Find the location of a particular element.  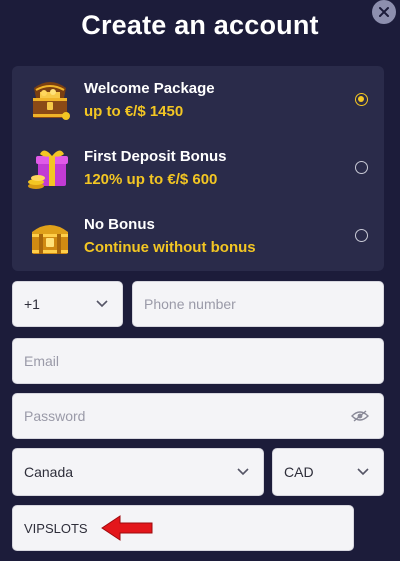

radio-selected is located at coordinates (361, 99).